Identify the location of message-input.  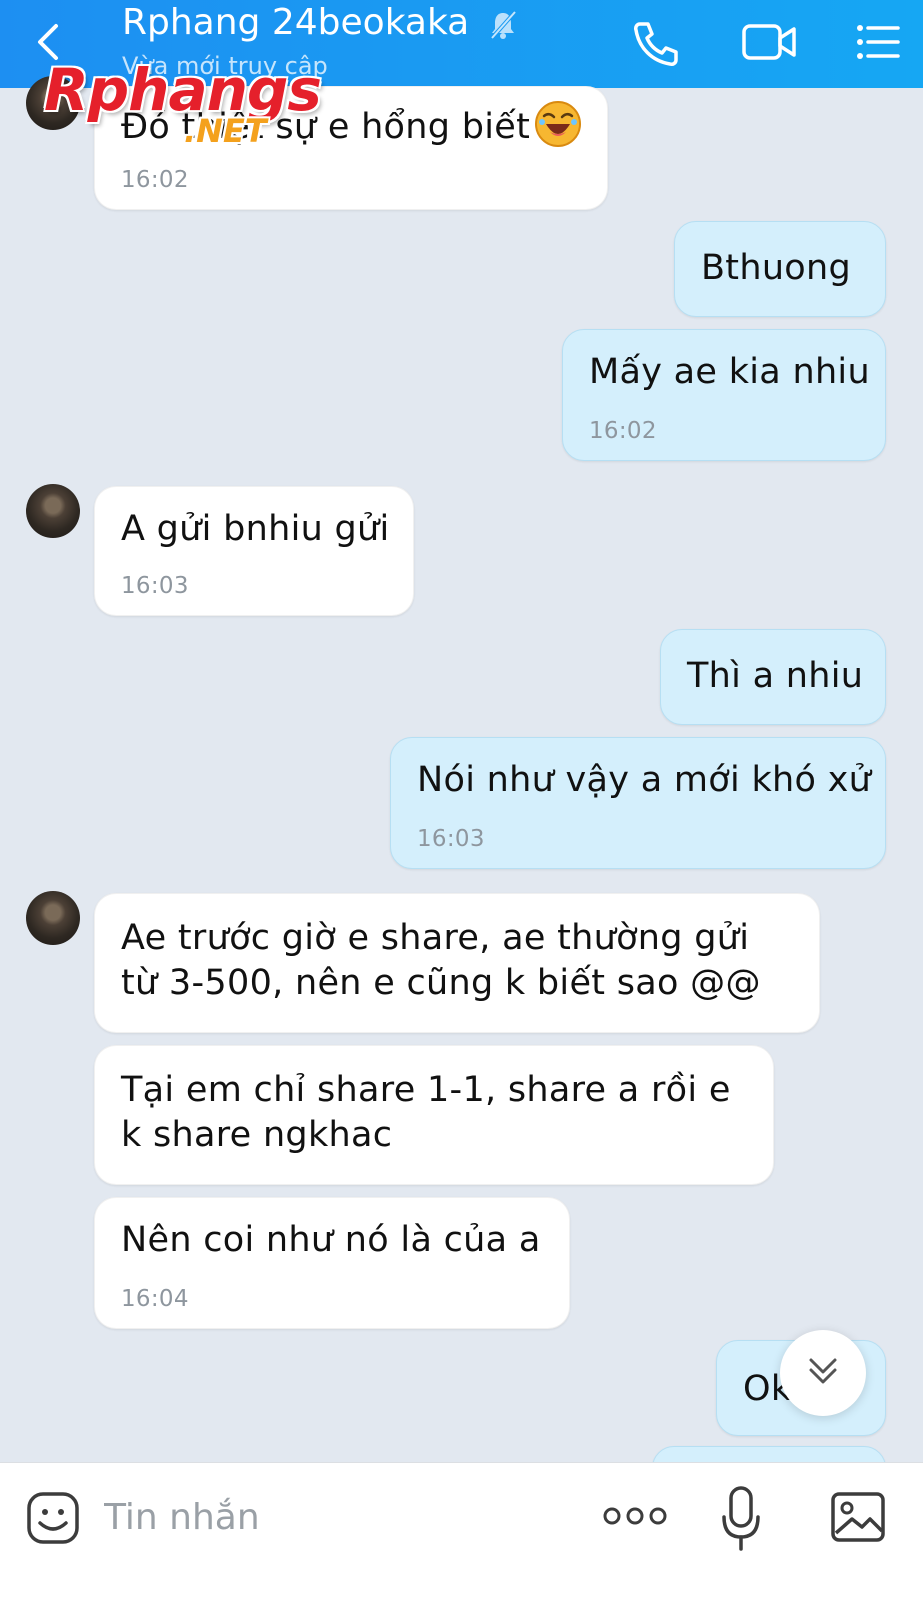
(334, 1517).